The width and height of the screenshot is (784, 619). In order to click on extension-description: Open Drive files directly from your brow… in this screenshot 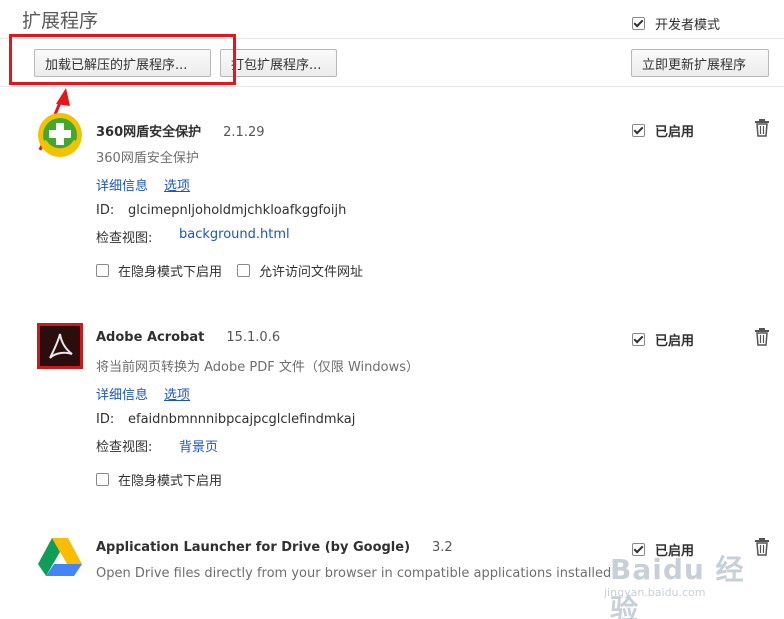, I will do `click(356, 573)`.